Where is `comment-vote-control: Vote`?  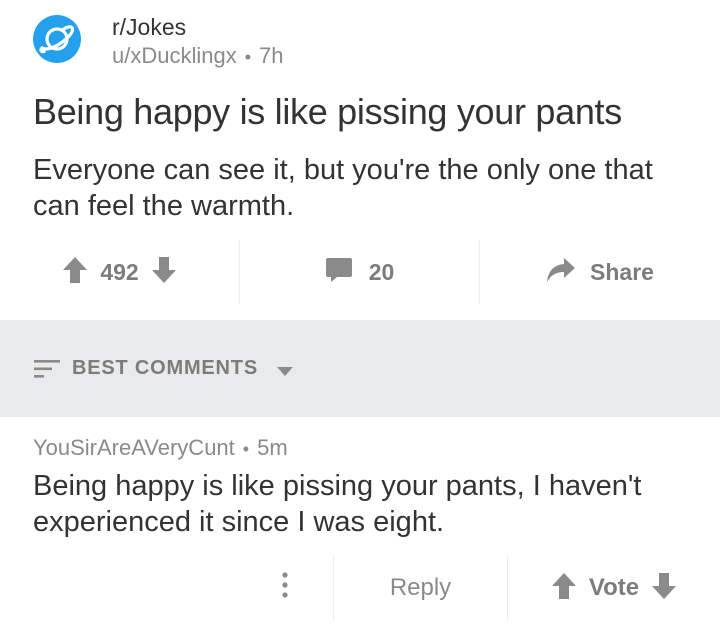 comment-vote-control: Vote is located at coordinates (614, 588).